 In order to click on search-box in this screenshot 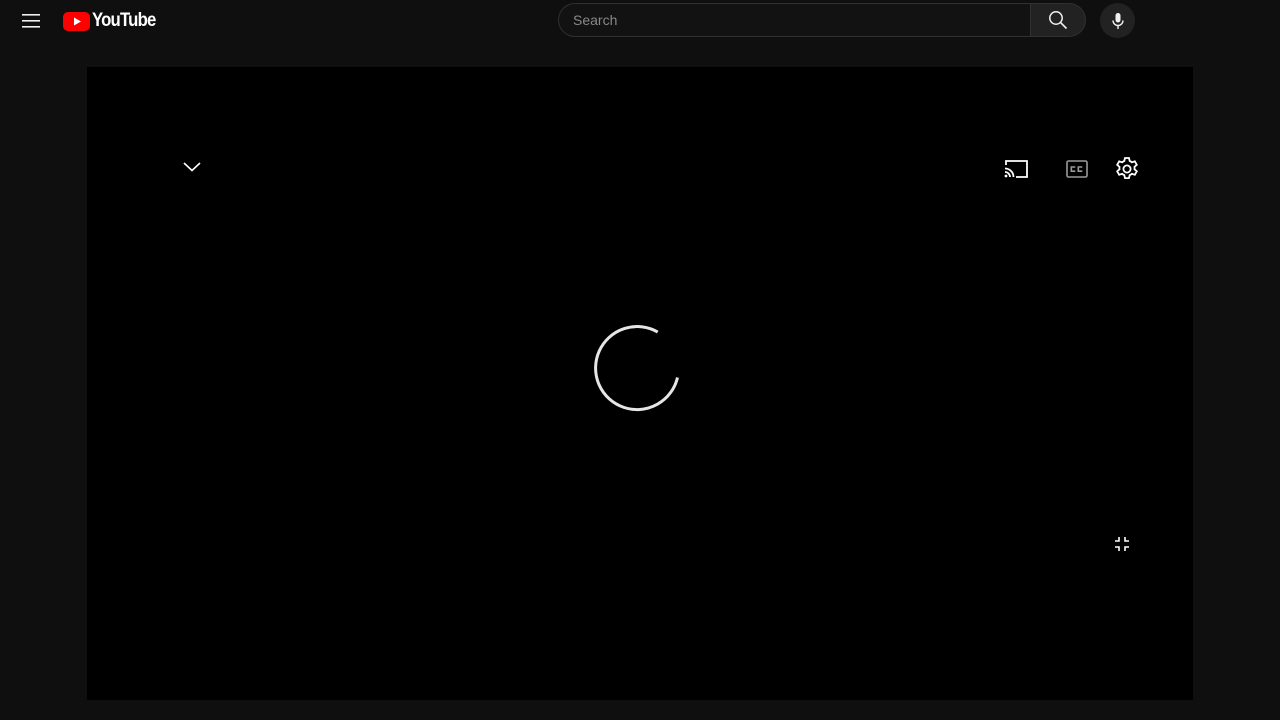, I will do `click(794, 20)`.